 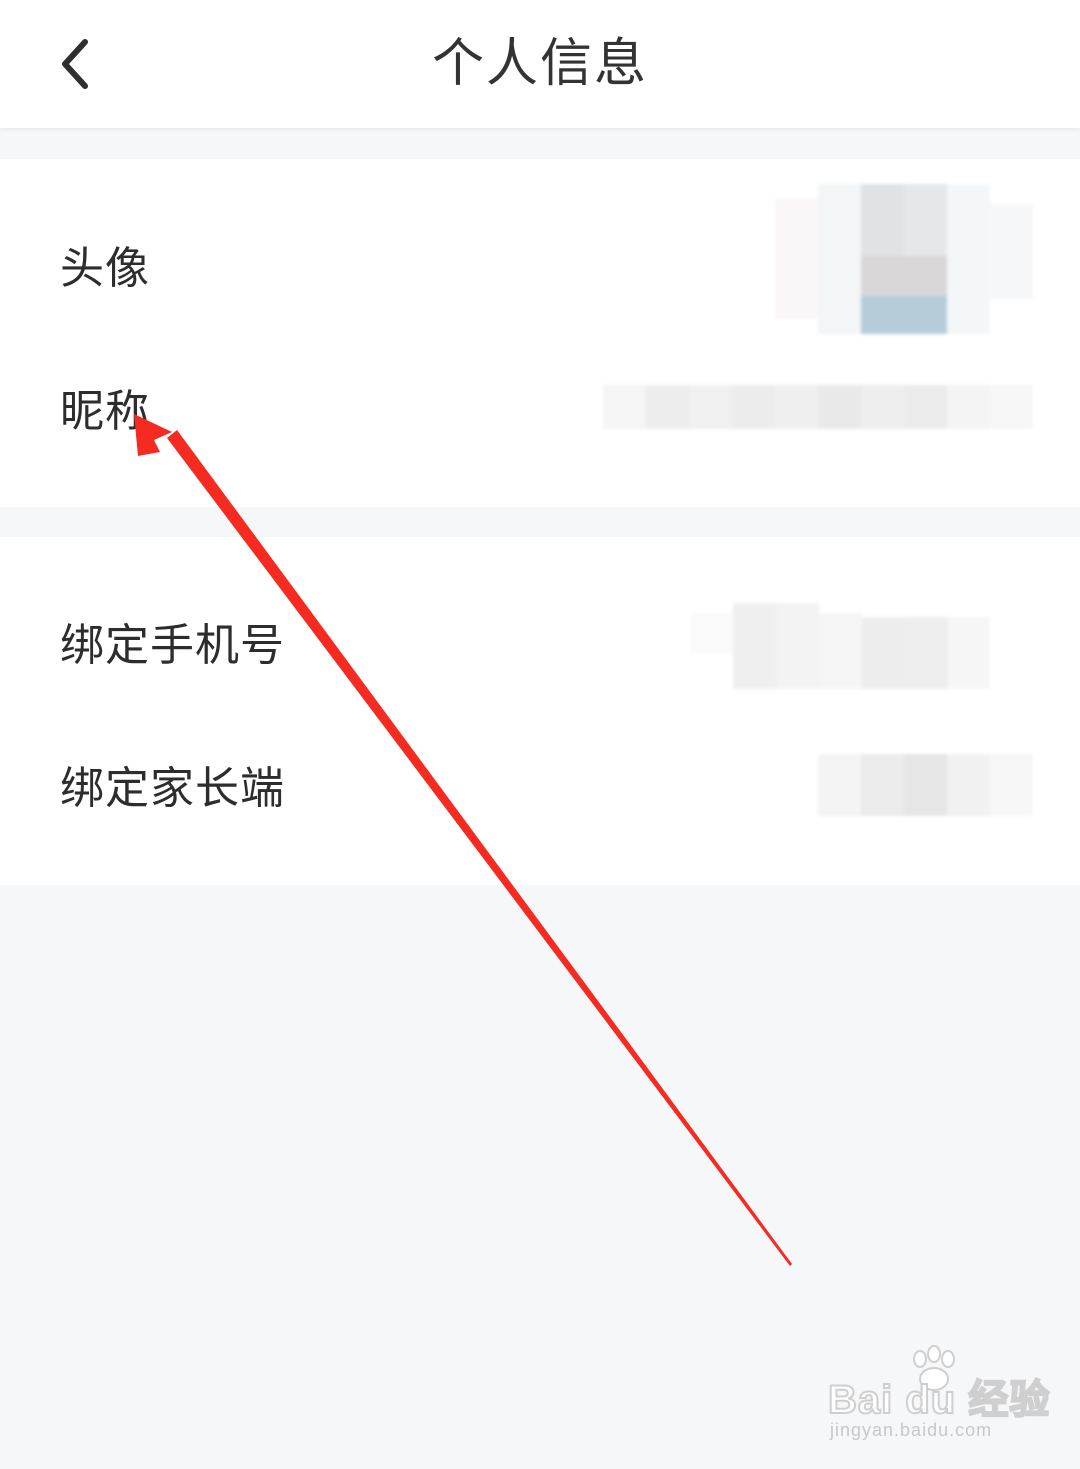 What do you see at coordinates (540, 407) in the screenshot?
I see `nickname-row: 昵称` at bounding box center [540, 407].